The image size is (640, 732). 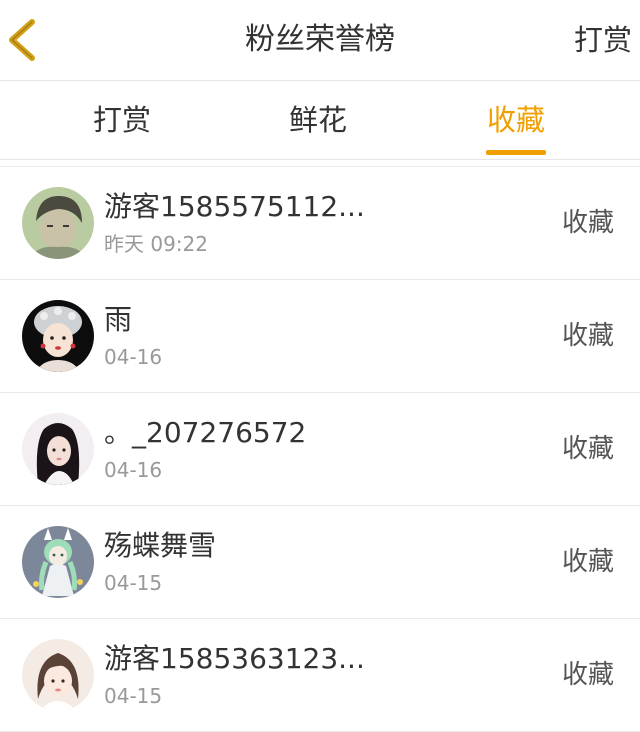 What do you see at coordinates (118, 319) in the screenshot?
I see `user-name: 雨` at bounding box center [118, 319].